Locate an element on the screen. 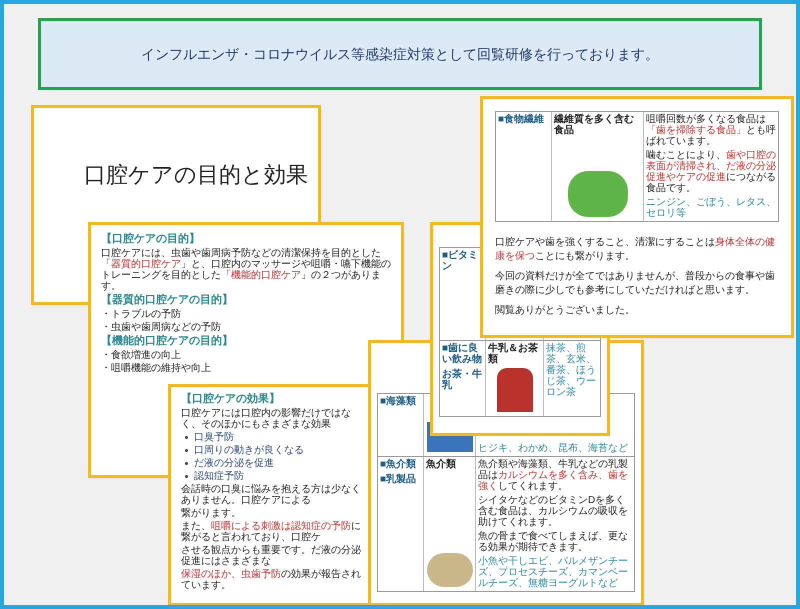 This screenshot has height=609, width=800. body-text: 口腔ケアには口腔内の影響だけではなく、そのほかにもさまざまな効果 is located at coordinates (266, 419).